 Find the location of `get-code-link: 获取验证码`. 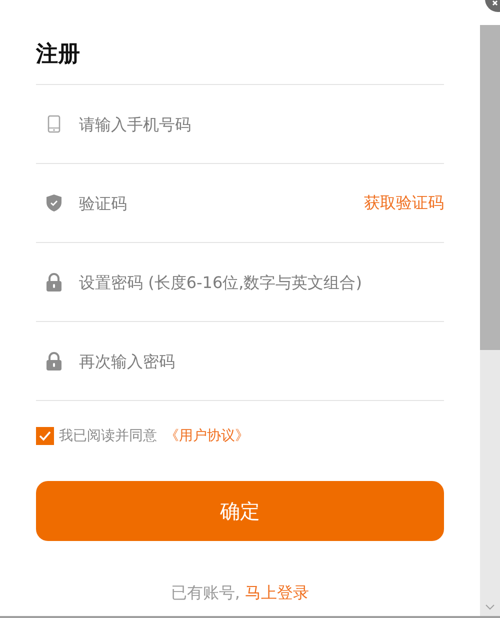

get-code-link: 获取验证码 is located at coordinates (404, 203).